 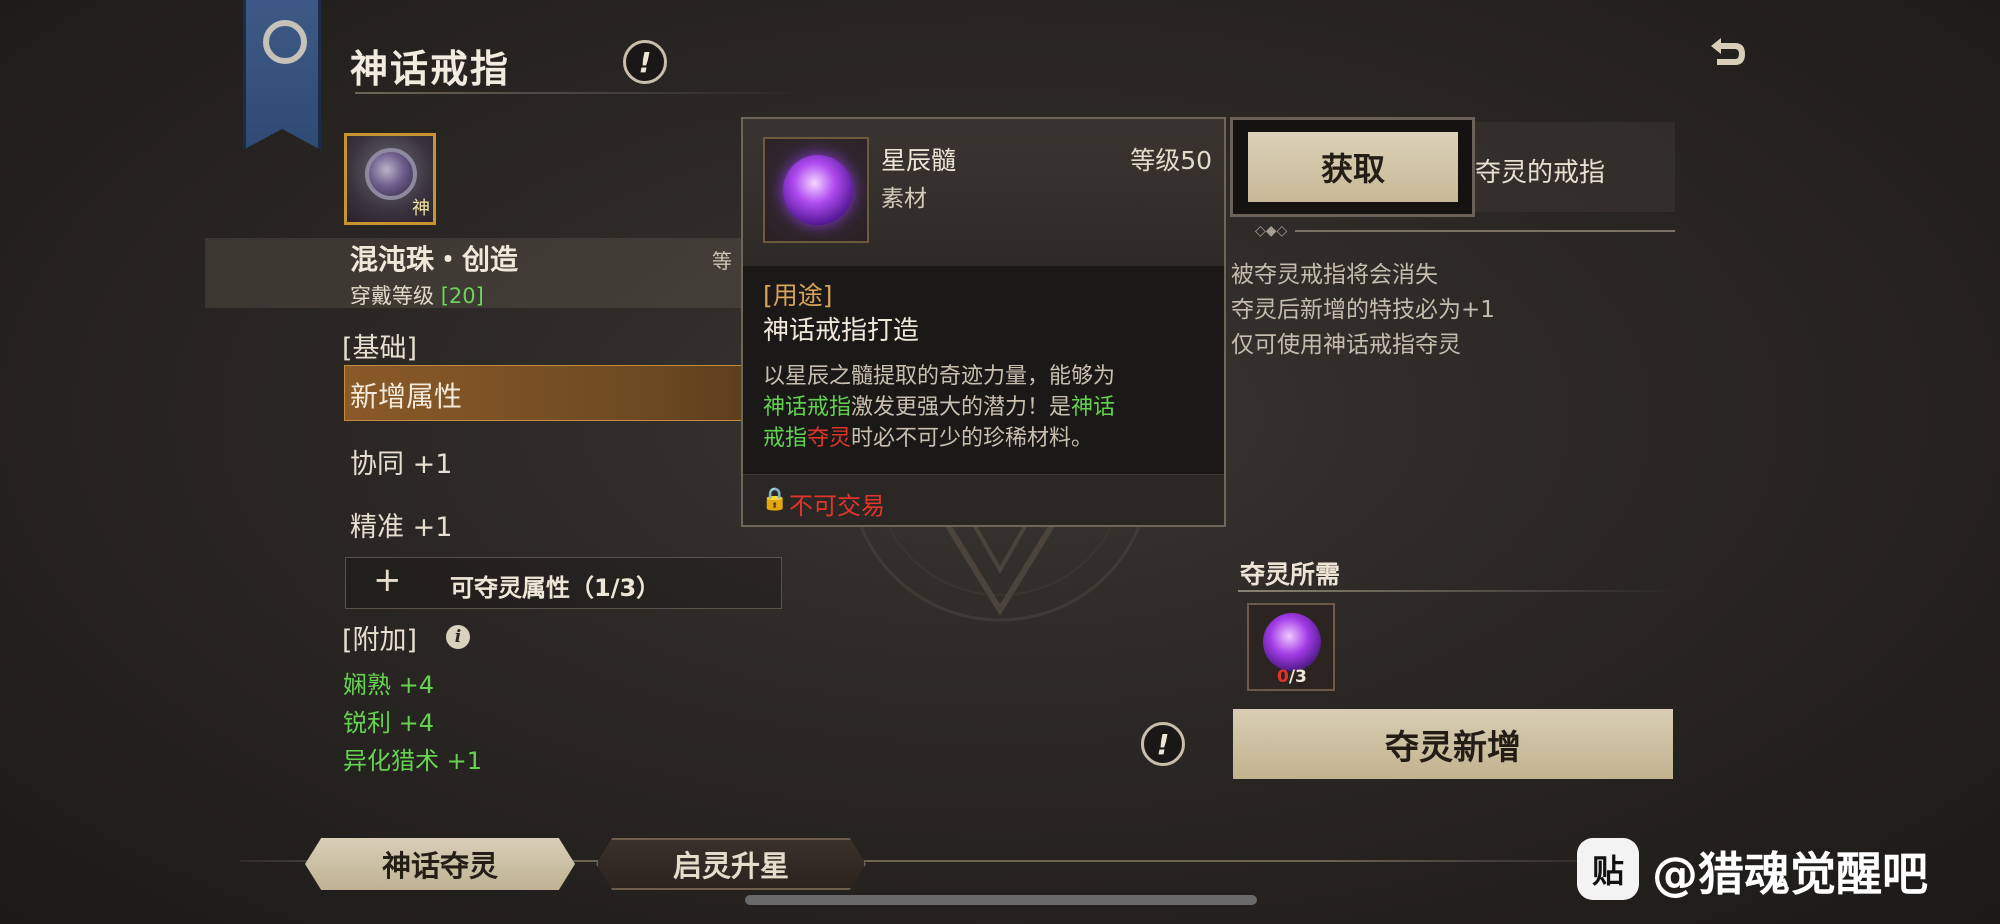 What do you see at coordinates (1001, 900) in the screenshot?
I see `home-indicator` at bounding box center [1001, 900].